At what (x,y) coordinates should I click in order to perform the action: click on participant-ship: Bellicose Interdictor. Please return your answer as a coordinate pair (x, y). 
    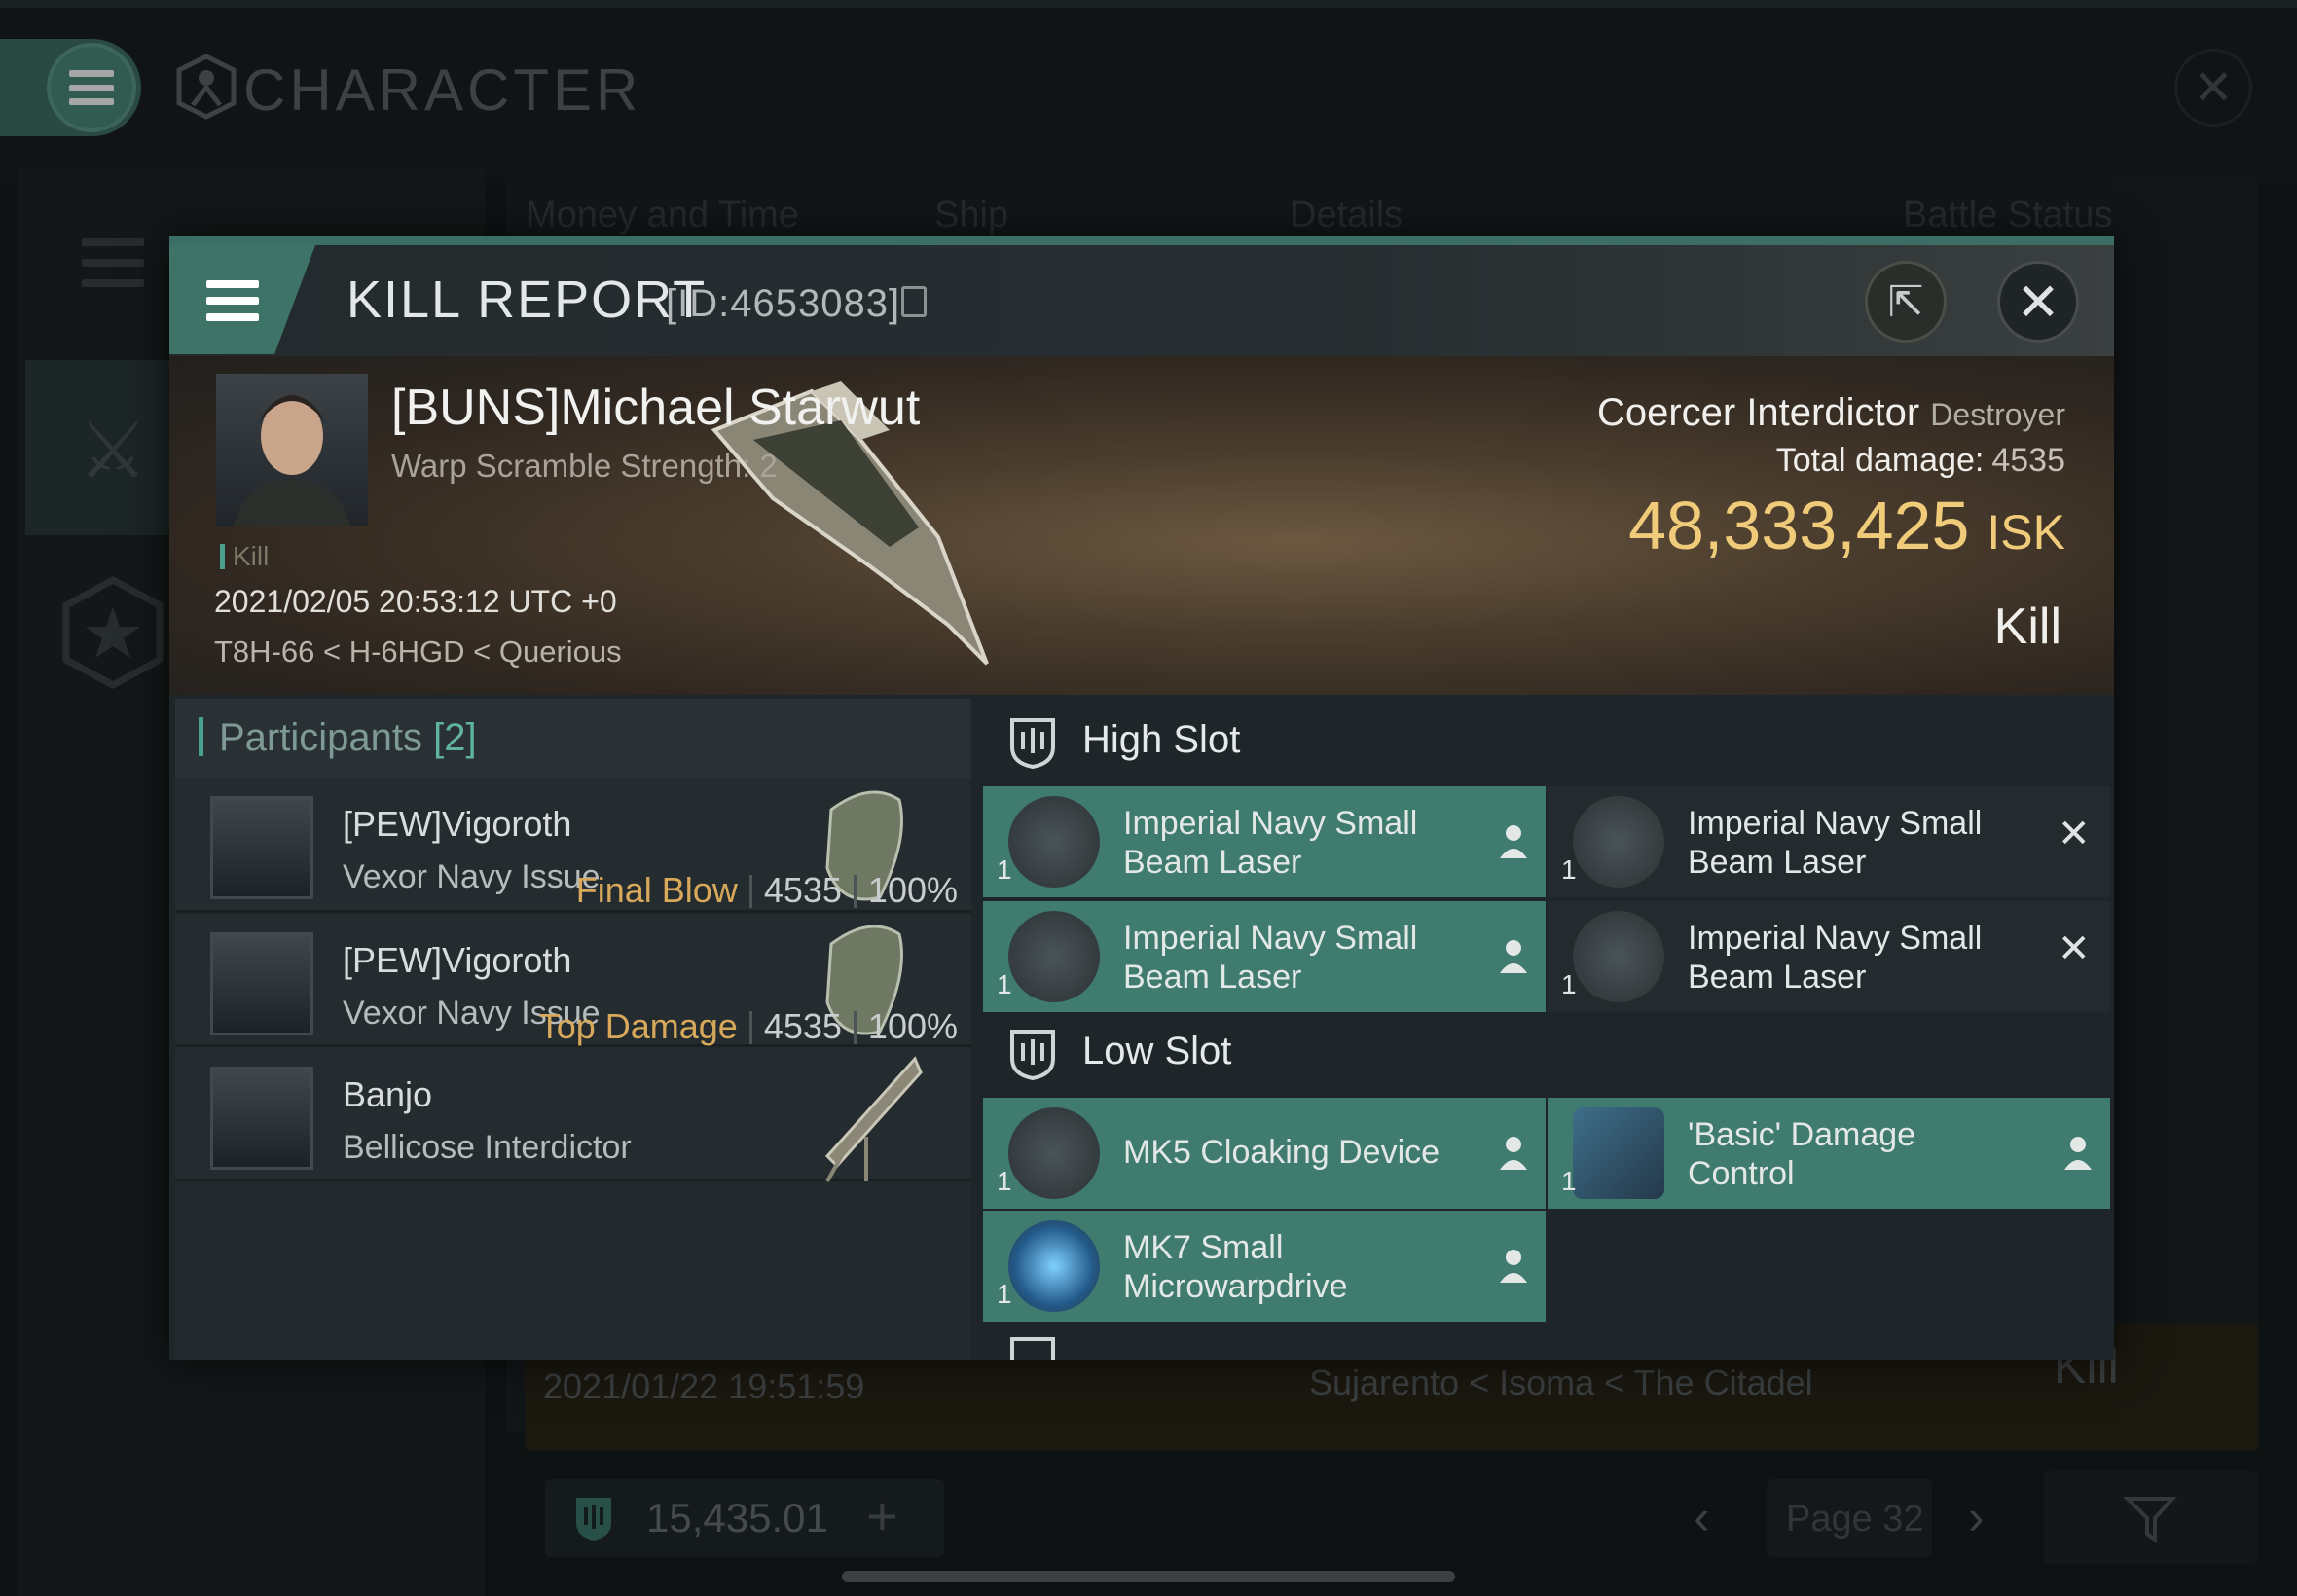
    Looking at the image, I should click on (487, 1147).